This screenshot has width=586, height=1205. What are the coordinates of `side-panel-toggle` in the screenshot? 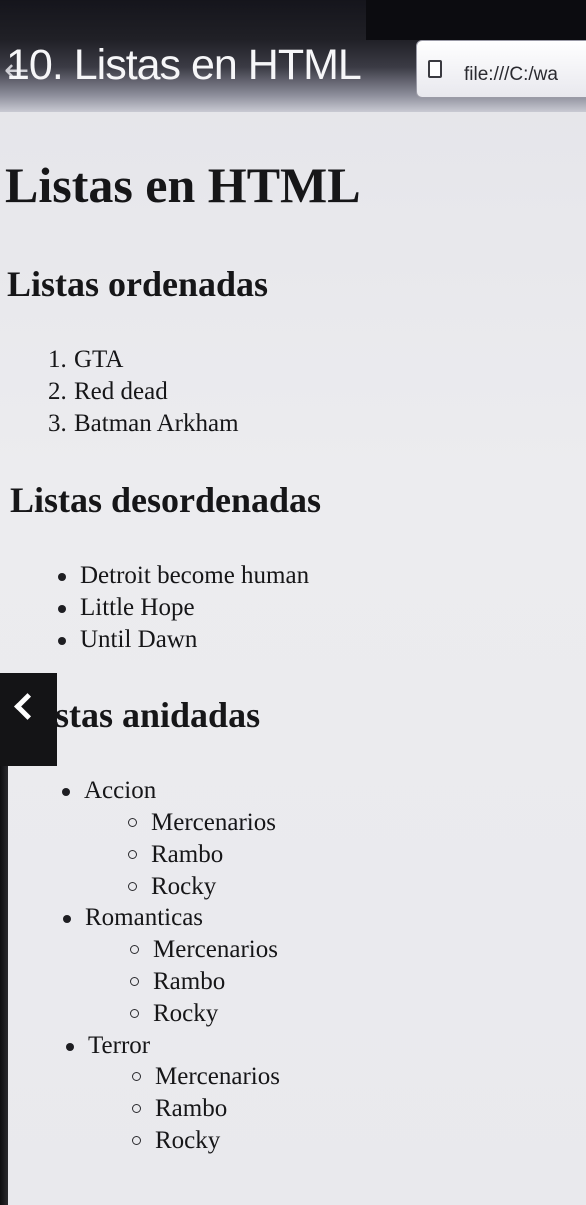 It's located at (28, 719).